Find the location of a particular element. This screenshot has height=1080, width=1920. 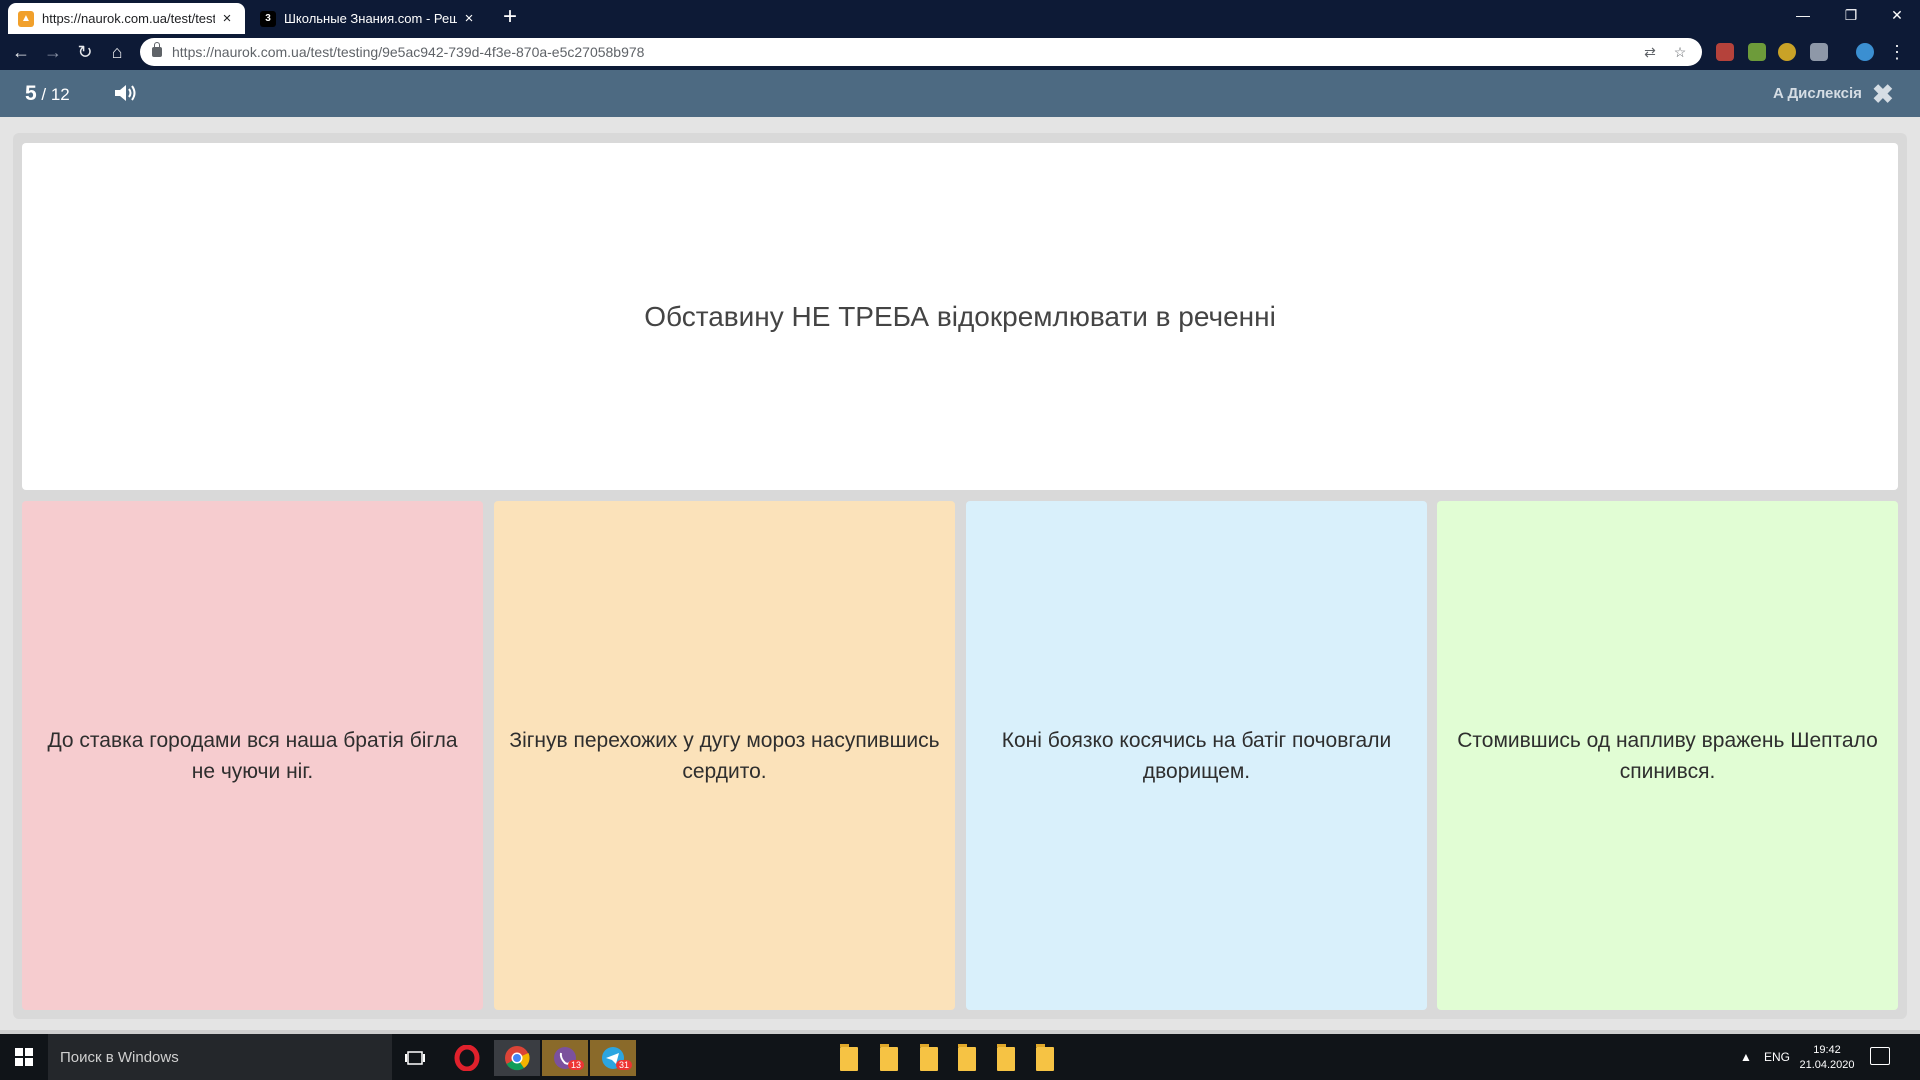

windows-search-box: Поиск в Windows is located at coordinates (220, 1057).